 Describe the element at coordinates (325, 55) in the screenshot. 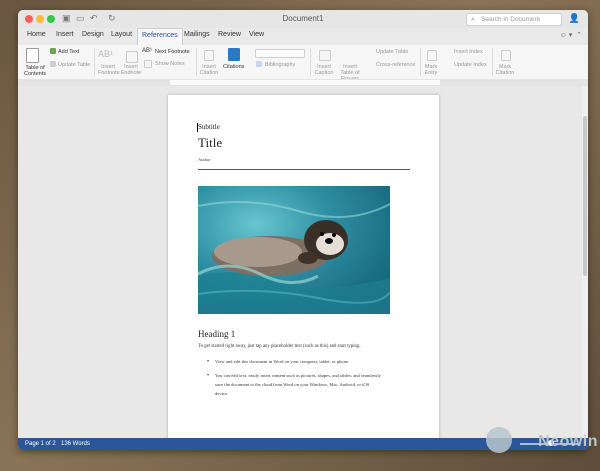

I see `insert-caption-icon` at that location.